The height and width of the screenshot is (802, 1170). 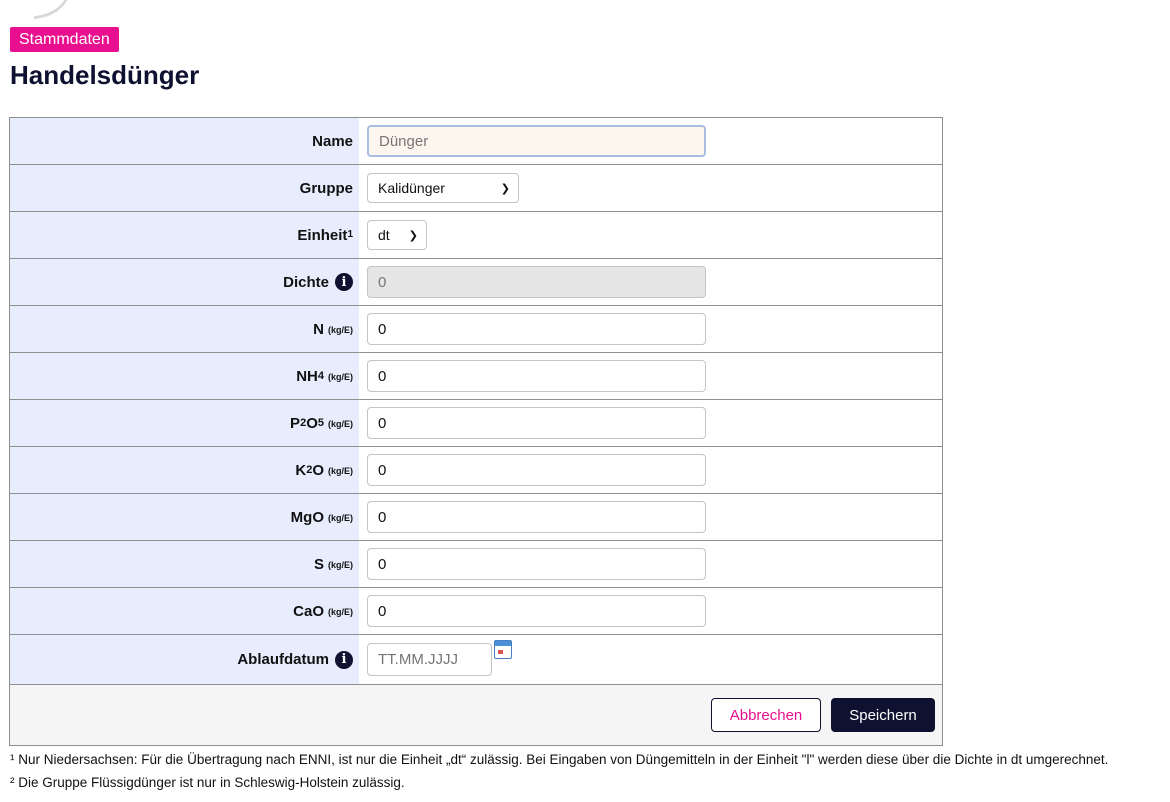 What do you see at coordinates (184, 282) in the screenshot?
I see `dichte-label: Dichte i` at bounding box center [184, 282].